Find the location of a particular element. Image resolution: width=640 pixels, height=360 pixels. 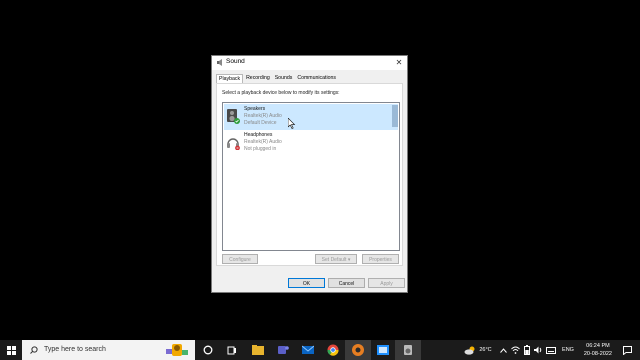

speakers-text: Speakers Realtek(R) Audio Default Device is located at coordinates (263, 116).